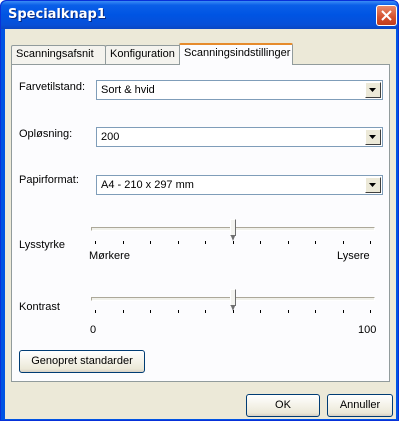 The image size is (399, 421). Describe the element at coordinates (49, 180) in the screenshot. I see `paper-size-label: Papirformat:` at that location.